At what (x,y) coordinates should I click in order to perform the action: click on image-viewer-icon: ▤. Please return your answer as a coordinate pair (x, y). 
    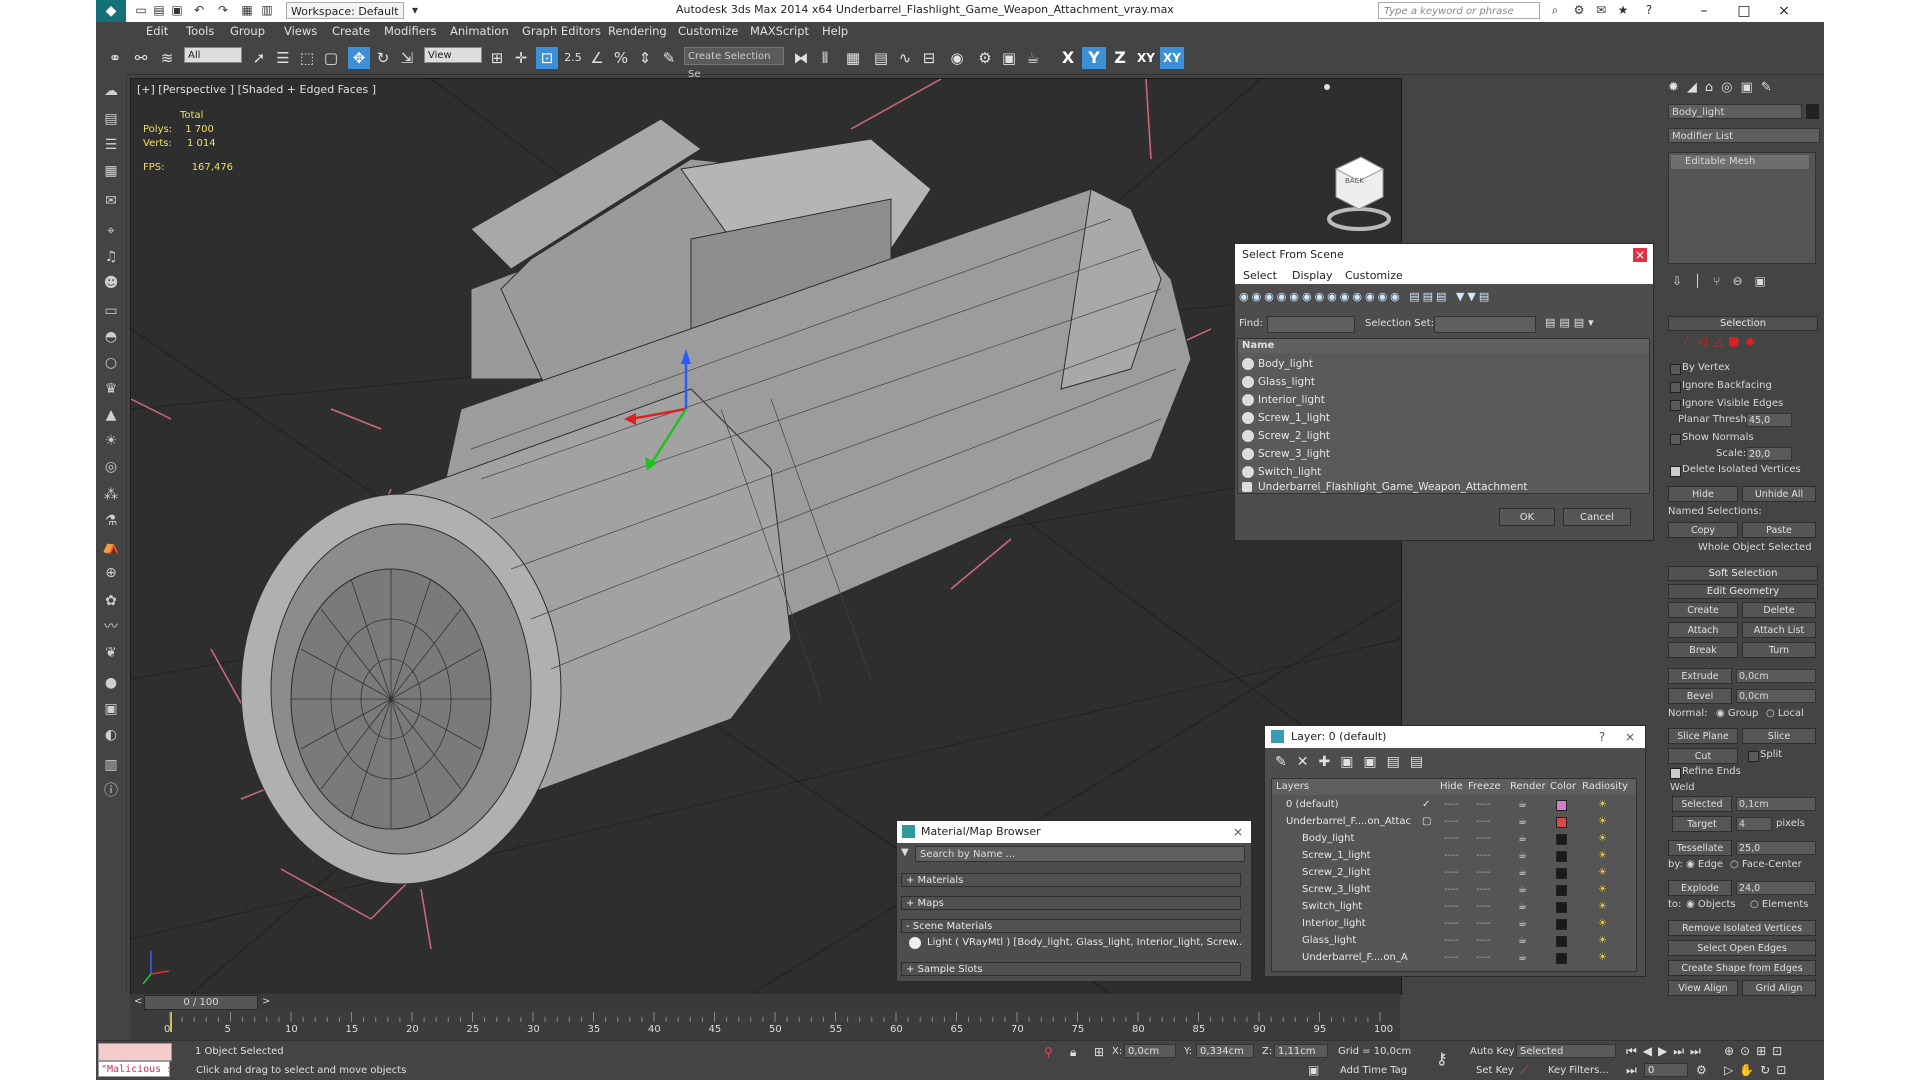
    Looking at the image, I should click on (111, 119).